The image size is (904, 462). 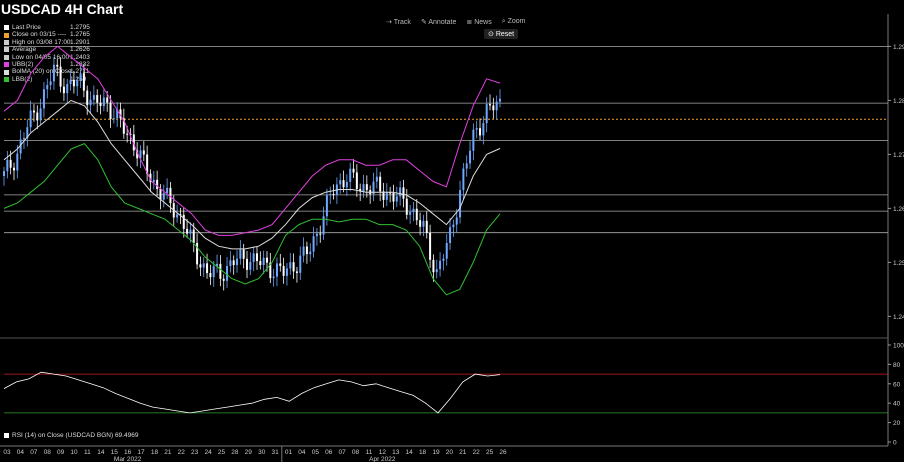 I want to click on legend-label: Last Price, so click(x=26, y=27).